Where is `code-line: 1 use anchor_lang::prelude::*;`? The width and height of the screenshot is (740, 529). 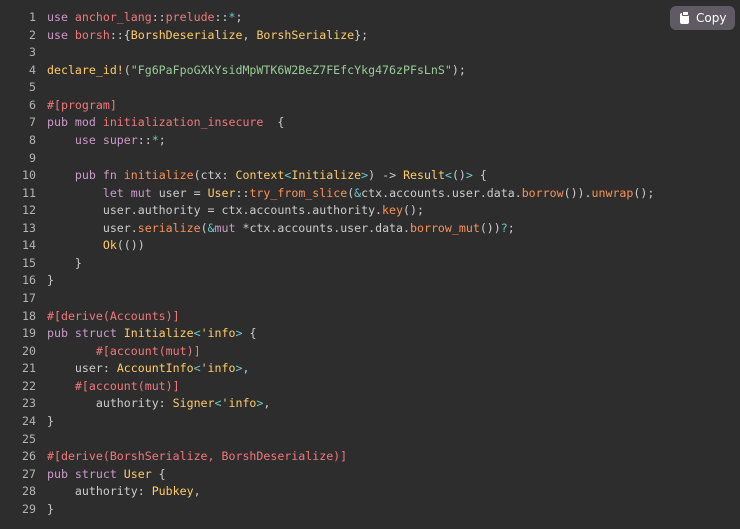
code-line: 1 use anchor_lang::prelude::*; is located at coordinates (327, 18).